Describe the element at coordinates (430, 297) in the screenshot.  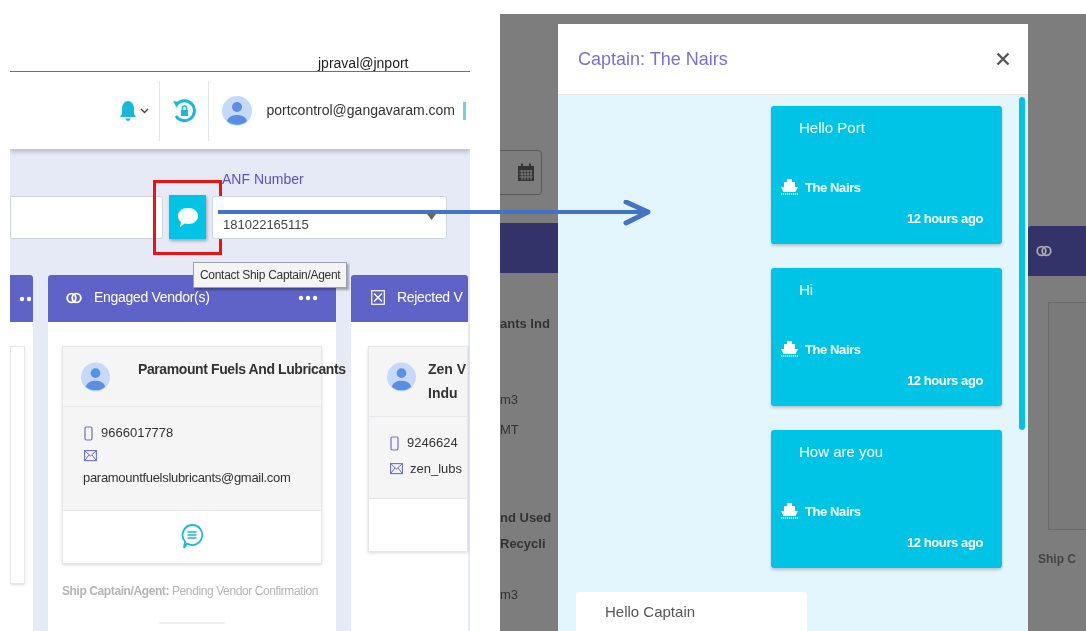
I see `column-title: Rejected V` at that location.